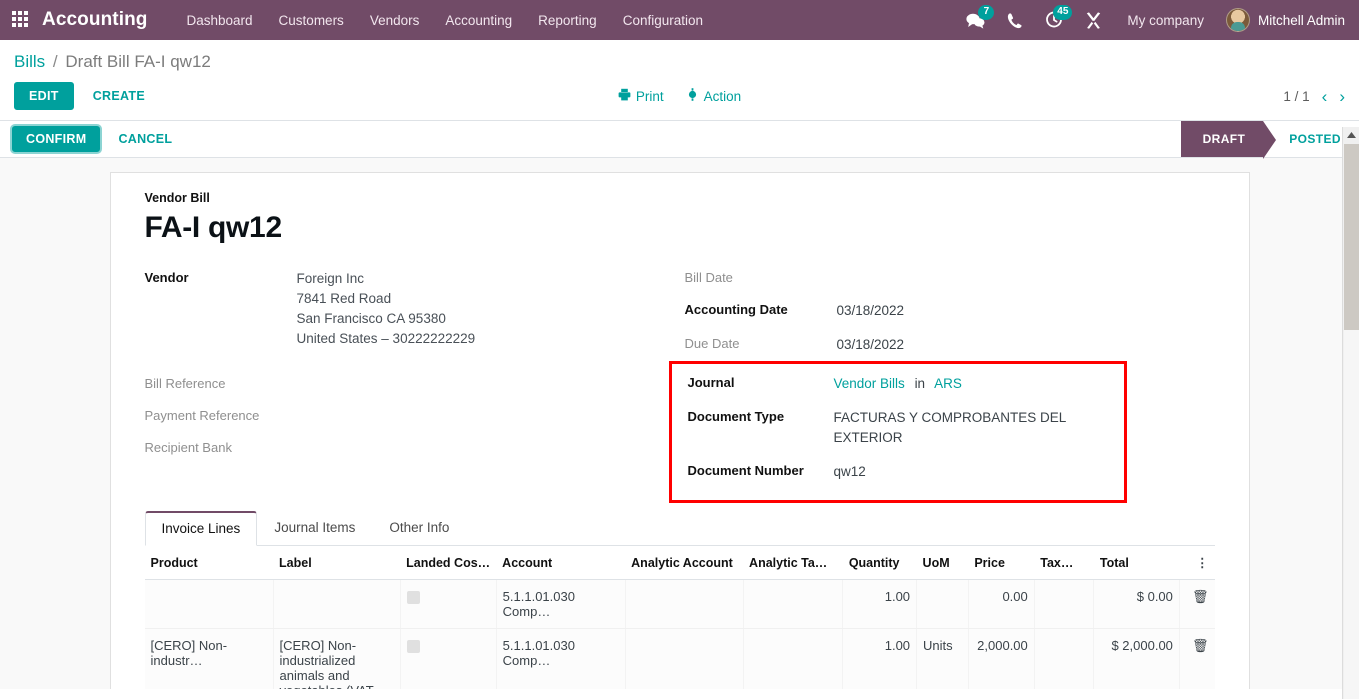 The width and height of the screenshot is (1359, 699). I want to click on pager-next-button: ›, so click(1342, 96).